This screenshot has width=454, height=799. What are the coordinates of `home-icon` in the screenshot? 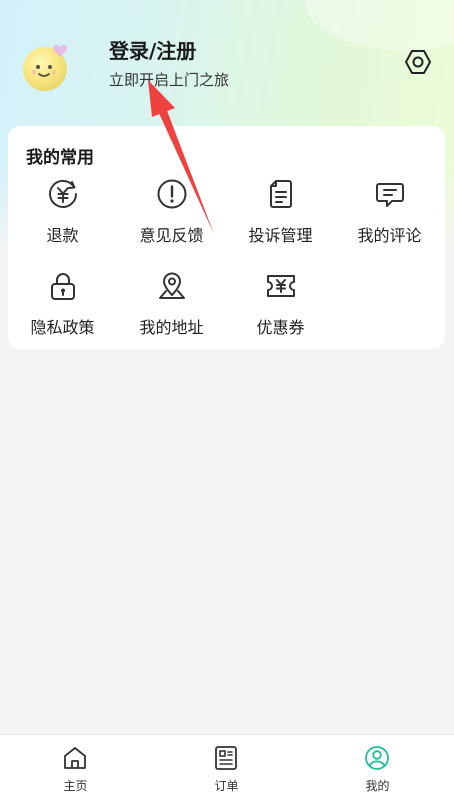 It's located at (75, 758).